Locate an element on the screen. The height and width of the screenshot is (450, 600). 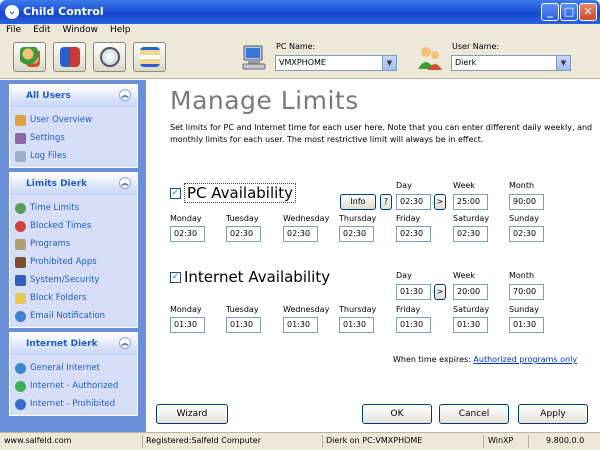
sidebar-item-log-files: Log Files is located at coordinates (73, 156).